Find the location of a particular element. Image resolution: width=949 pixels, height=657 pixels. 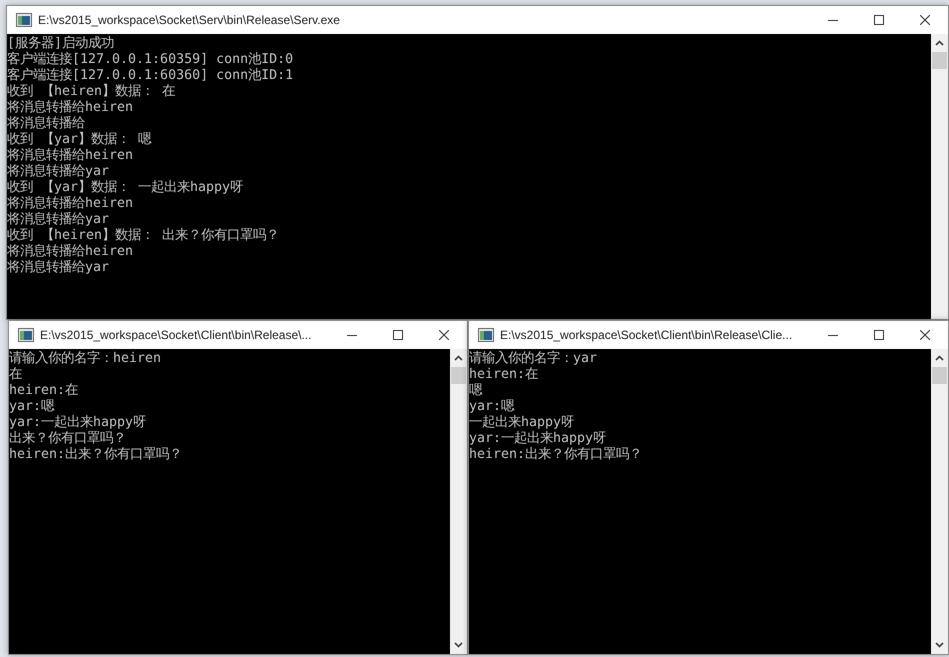

console-line: 收到 【yar】数据： 嗯 is located at coordinates (79, 140).